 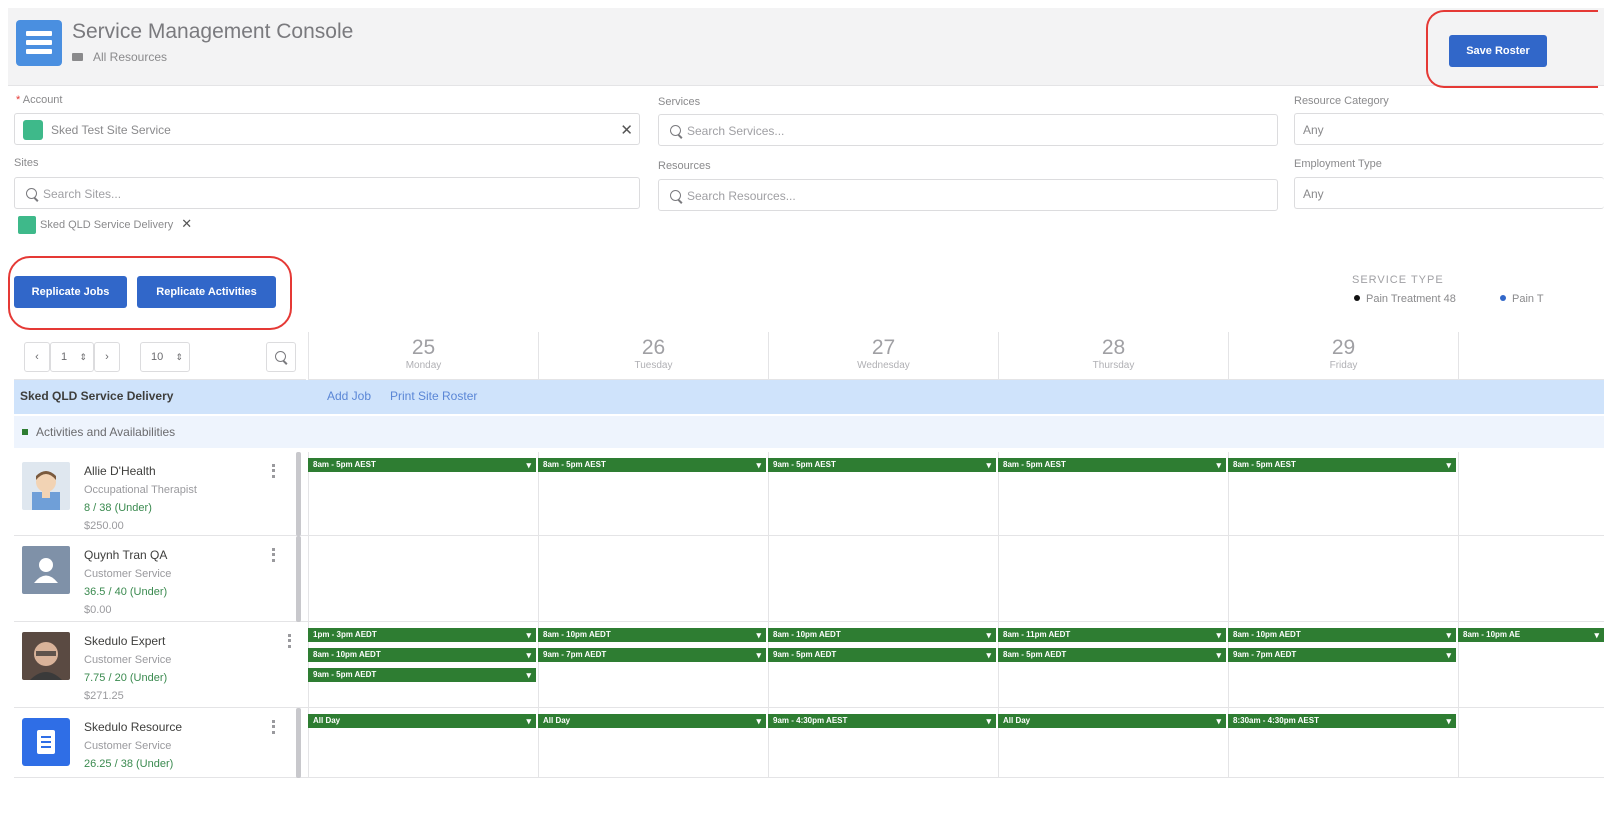 I want to click on page-stepper: 1 ⇕, so click(x=72, y=357).